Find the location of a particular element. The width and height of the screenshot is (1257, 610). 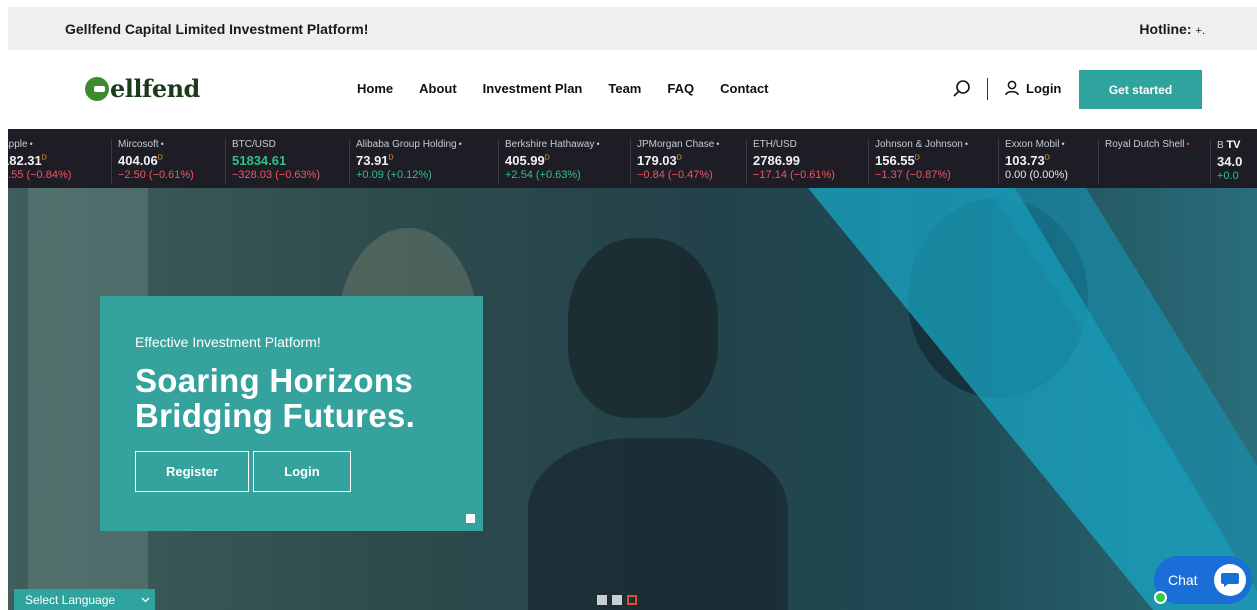

ticker-price: 156.55 is located at coordinates (895, 160).